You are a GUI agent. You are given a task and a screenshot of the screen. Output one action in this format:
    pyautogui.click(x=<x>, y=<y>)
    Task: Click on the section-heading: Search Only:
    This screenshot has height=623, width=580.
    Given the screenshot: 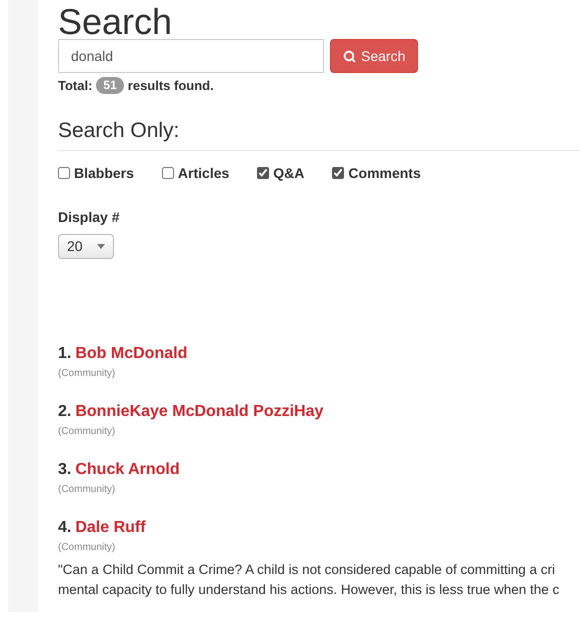 What is the action you would take?
    pyautogui.click(x=119, y=131)
    